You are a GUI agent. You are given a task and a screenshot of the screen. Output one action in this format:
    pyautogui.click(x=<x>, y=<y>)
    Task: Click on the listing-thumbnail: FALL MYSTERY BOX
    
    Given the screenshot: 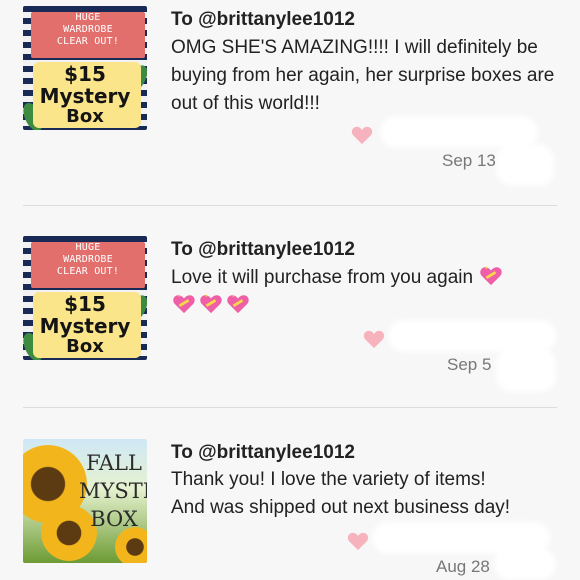 What is the action you would take?
    pyautogui.click(x=85, y=501)
    